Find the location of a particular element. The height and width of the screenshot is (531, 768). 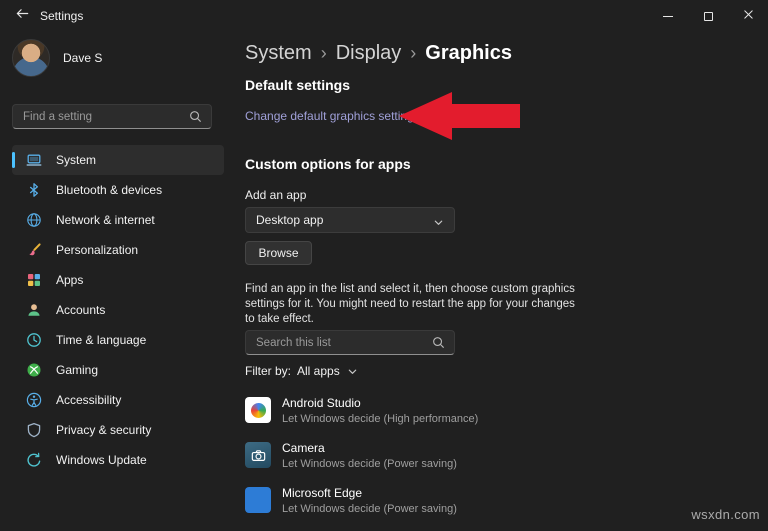

red-arrow-annotation is located at coordinates (459, 116).